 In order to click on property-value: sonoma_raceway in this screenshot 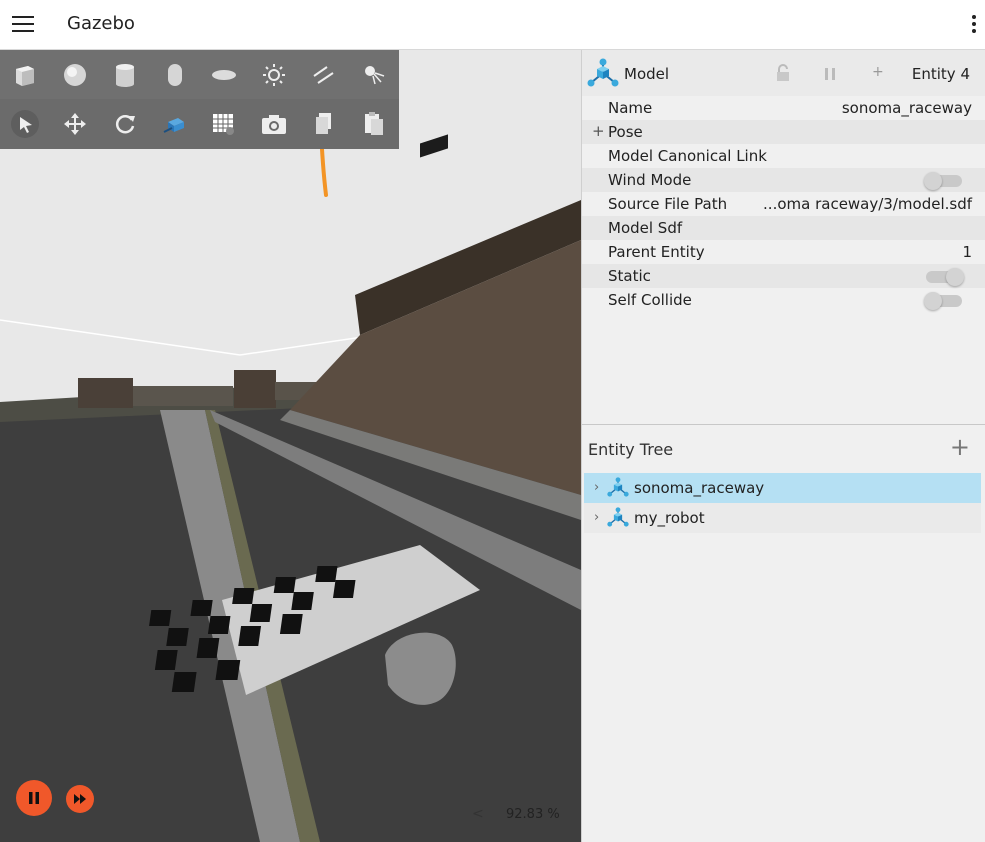, I will do `click(906, 108)`.